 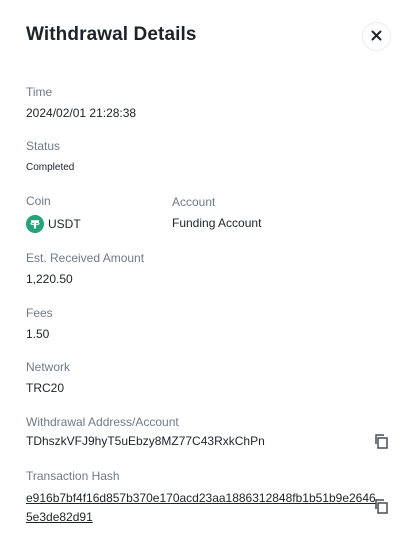 I want to click on address-label: Withdrawal Address/Account, so click(x=102, y=422).